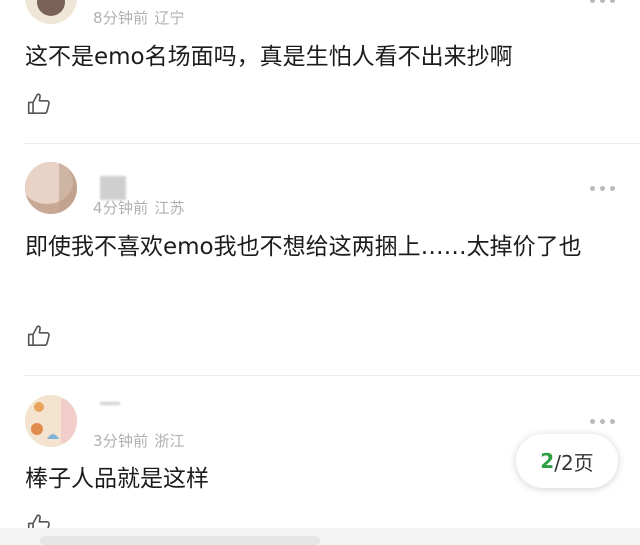 This screenshot has height=545, width=640. I want to click on comment-meta: 8分钟前 辽宁, so click(139, 17).